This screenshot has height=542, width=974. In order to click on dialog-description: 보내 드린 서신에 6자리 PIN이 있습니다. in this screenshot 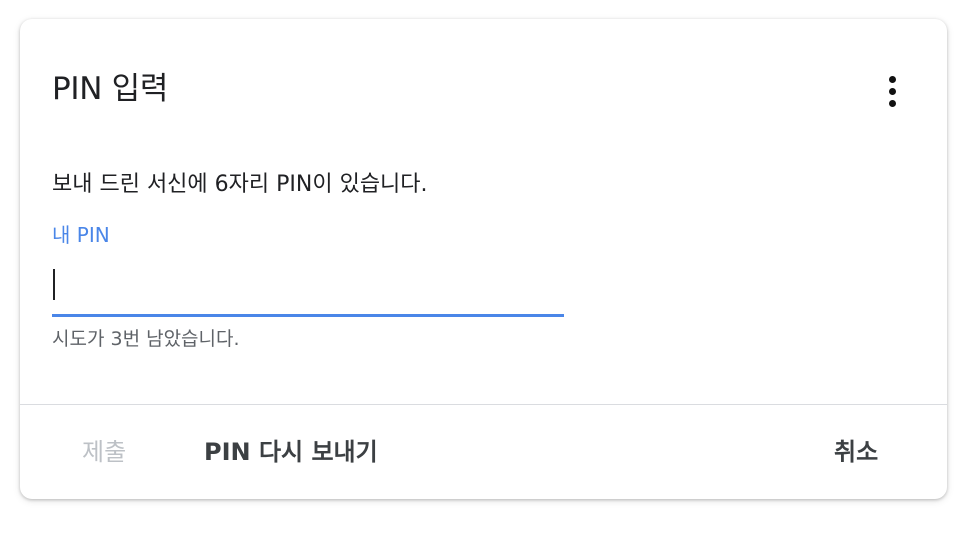, I will do `click(240, 184)`.